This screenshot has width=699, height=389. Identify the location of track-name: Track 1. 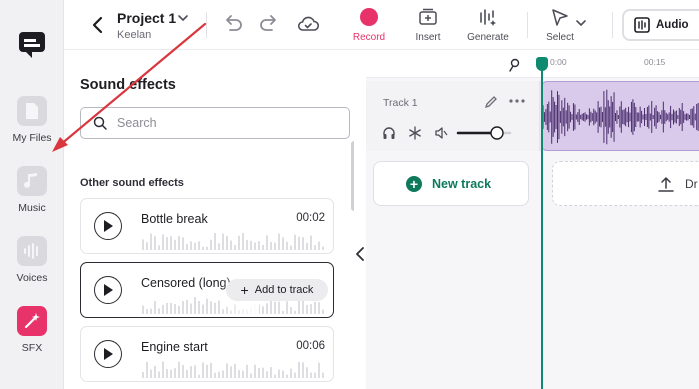
(400, 103).